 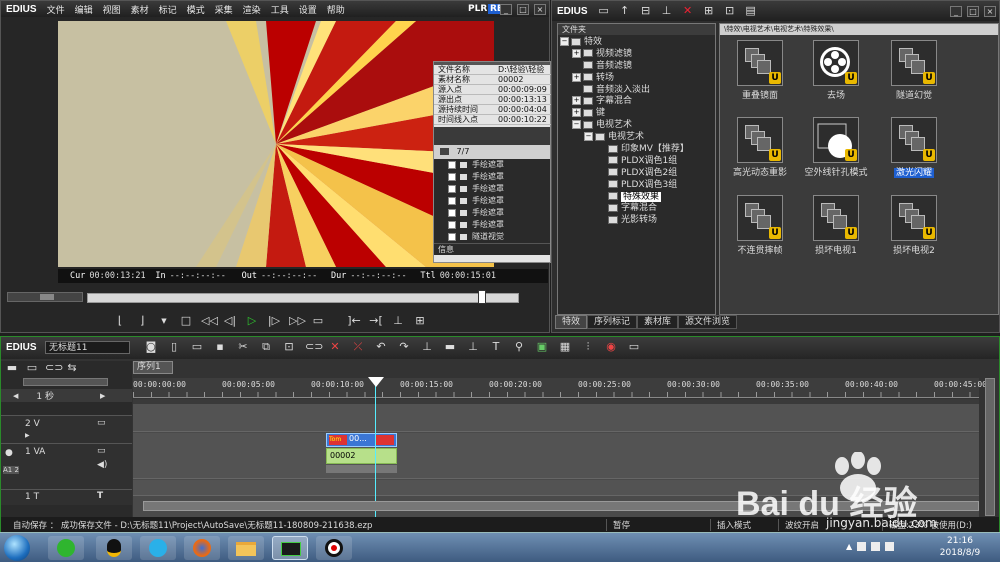 I want to click on start-button, so click(x=17, y=548).